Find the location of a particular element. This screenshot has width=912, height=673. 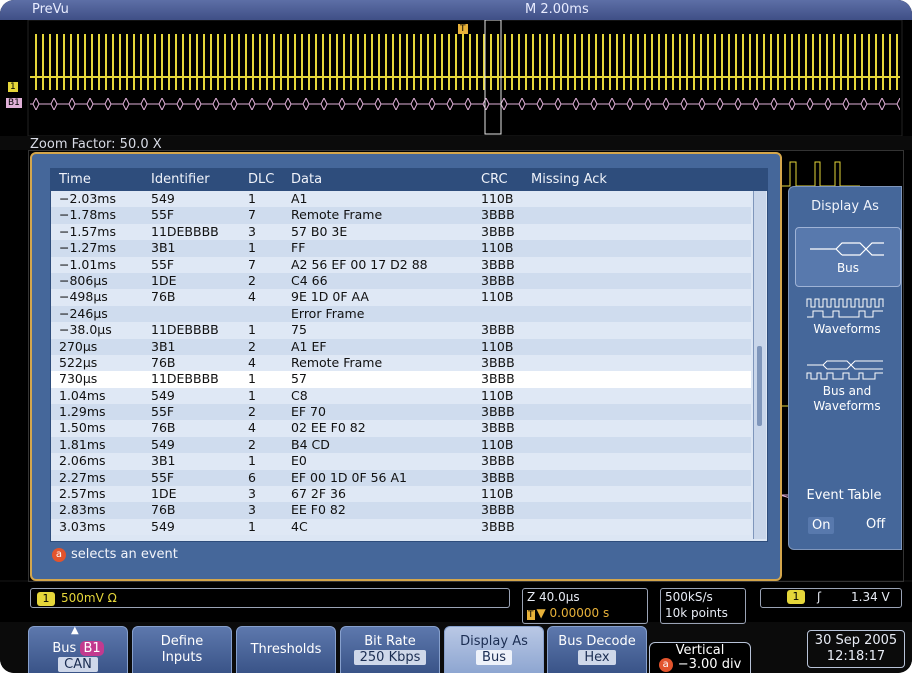

knob-a-icon: a is located at coordinates (59, 555).